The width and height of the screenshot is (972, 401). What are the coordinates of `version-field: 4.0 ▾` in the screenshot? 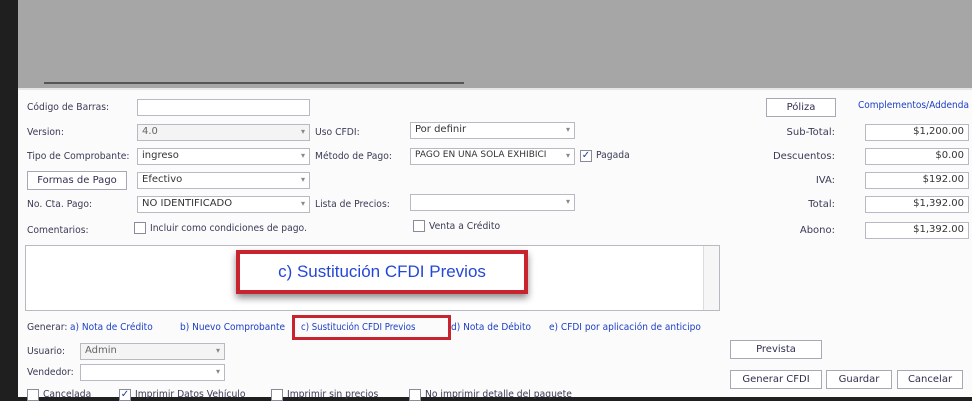 It's located at (223, 132).